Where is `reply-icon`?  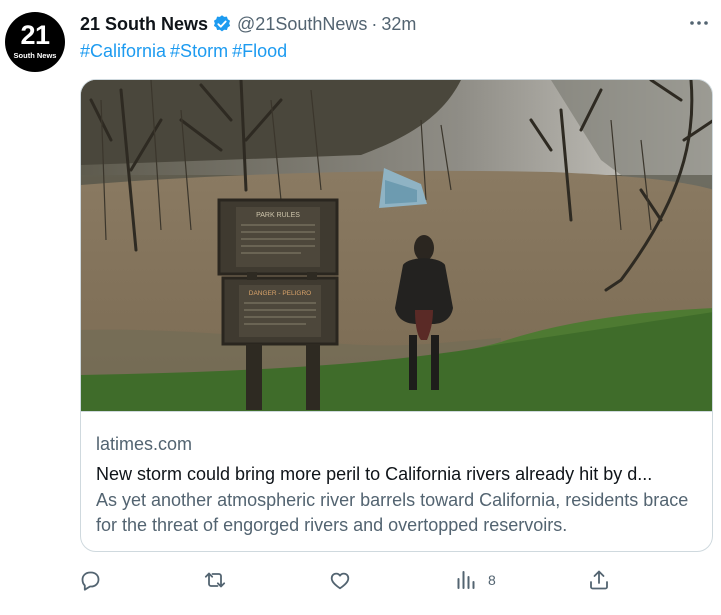
reply-icon is located at coordinates (90, 581).